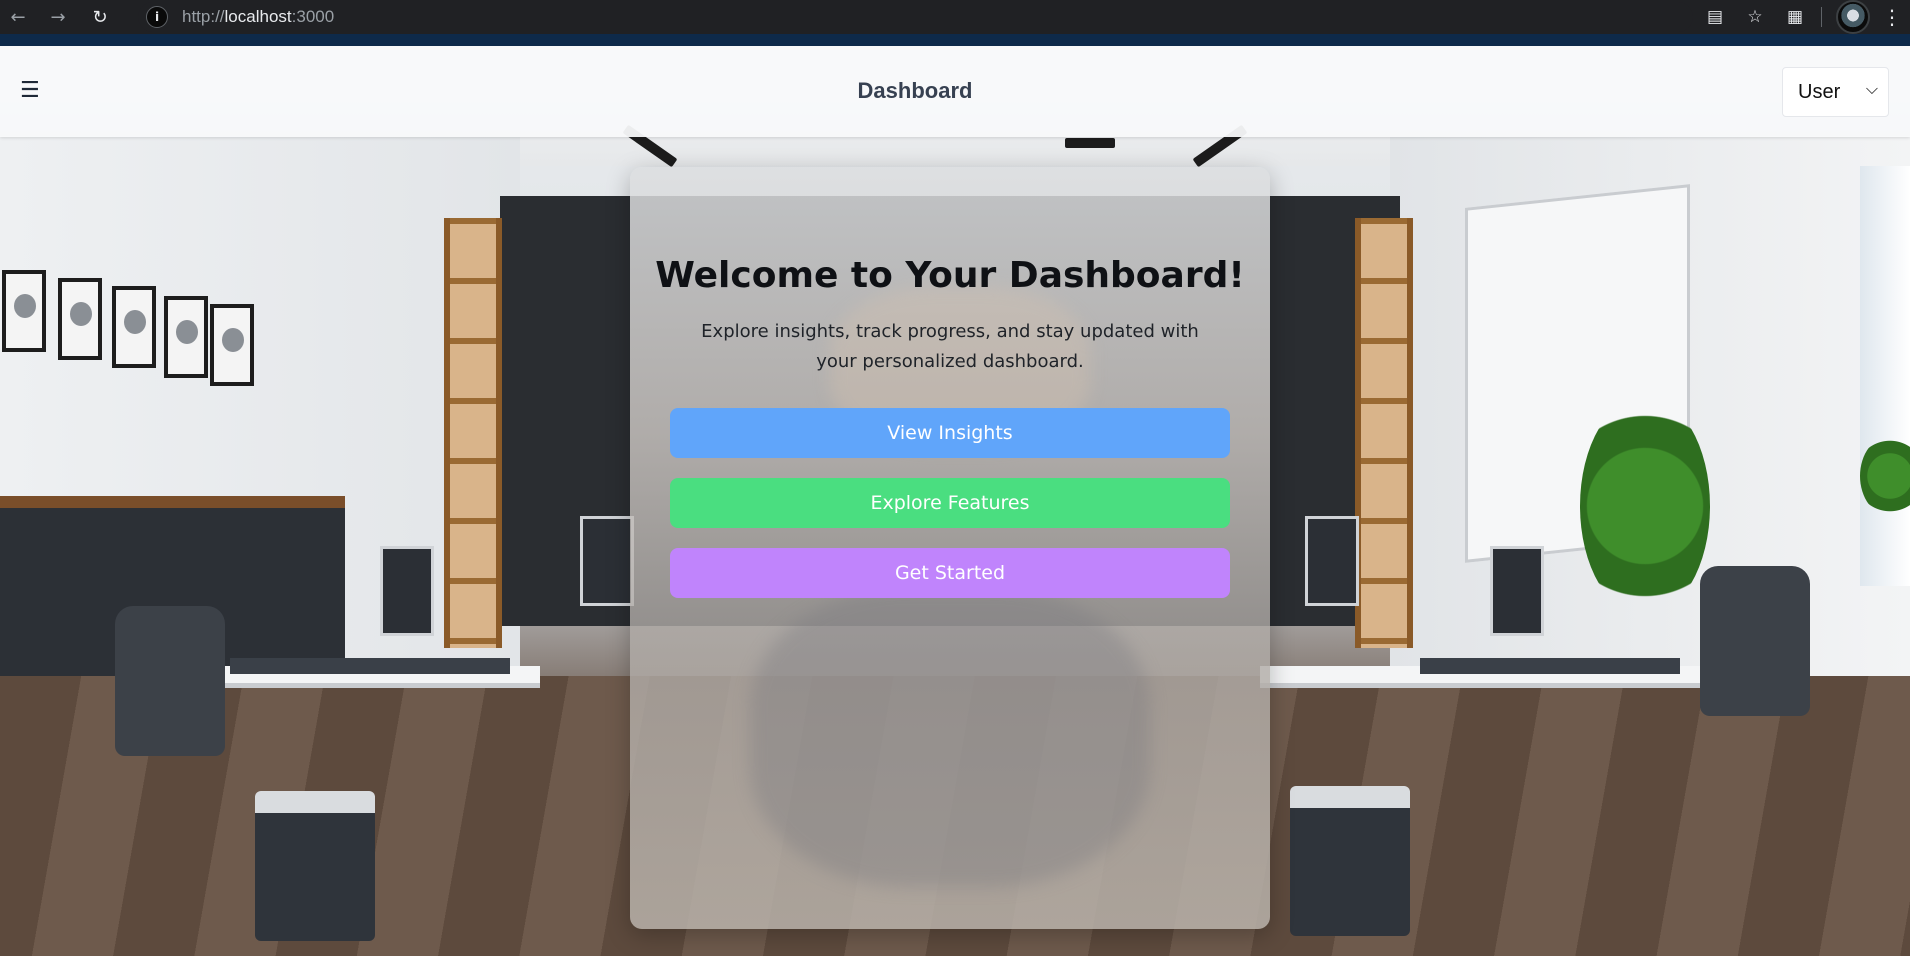 Image resolution: width=1910 pixels, height=956 pixels. What do you see at coordinates (58, 17) in the screenshot?
I see `forward-arrow-icon: →` at bounding box center [58, 17].